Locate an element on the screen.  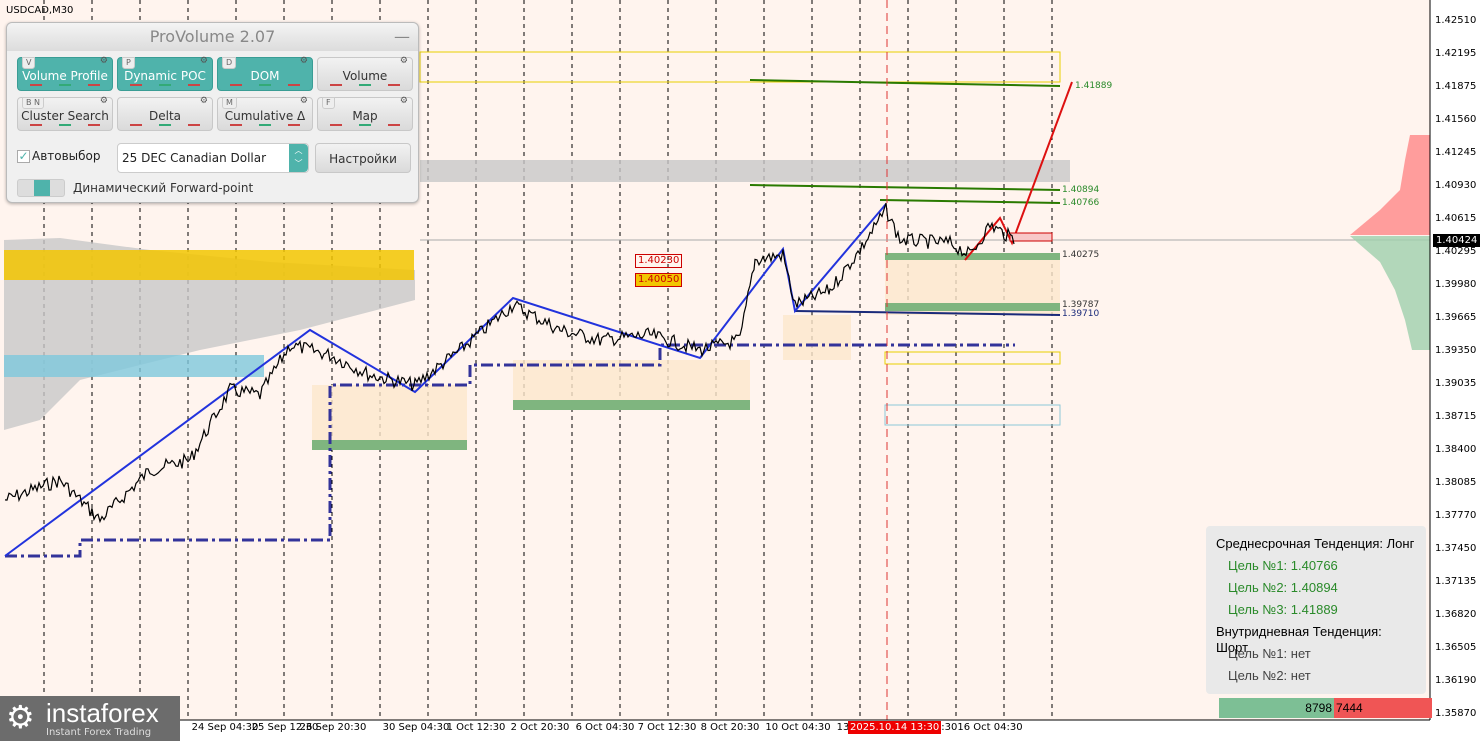
time-tick: 10 Oct 04:30 is located at coordinates (798, 727).